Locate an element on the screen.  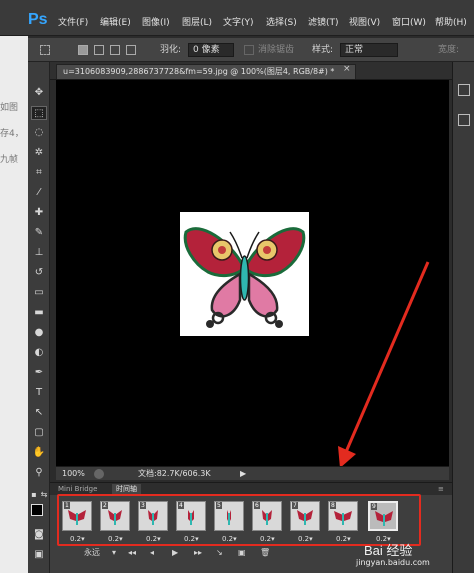
play-icon: ▶ is located at coordinates (175, 553).